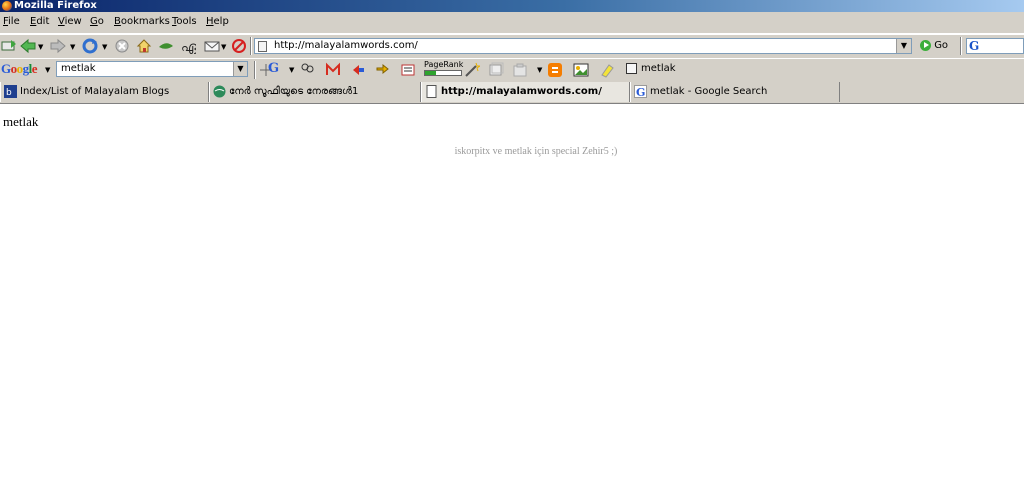 The width and height of the screenshot is (1024, 493). What do you see at coordinates (166, 46) in the screenshot?
I see `leaf-icon` at bounding box center [166, 46].